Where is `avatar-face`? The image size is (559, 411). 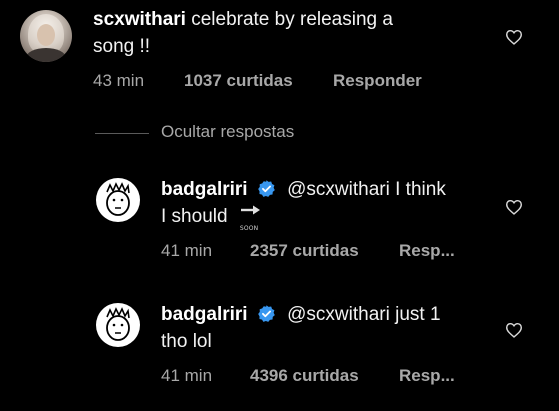
avatar-face is located at coordinates (46, 35).